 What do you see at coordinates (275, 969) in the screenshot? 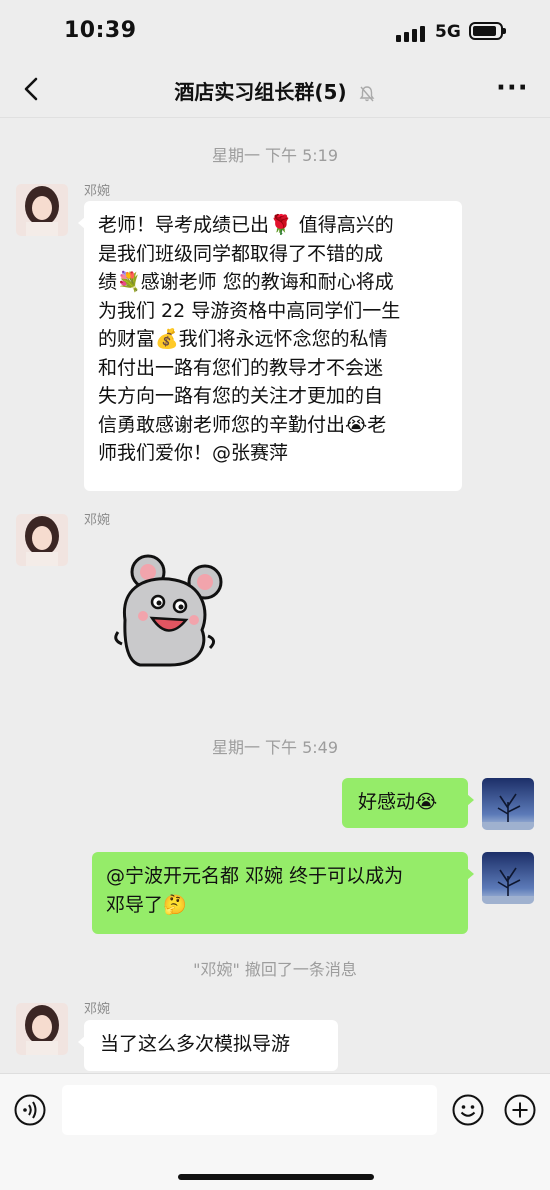
I see `recall-notice: "邓婉" 撤回了一条消息` at bounding box center [275, 969].